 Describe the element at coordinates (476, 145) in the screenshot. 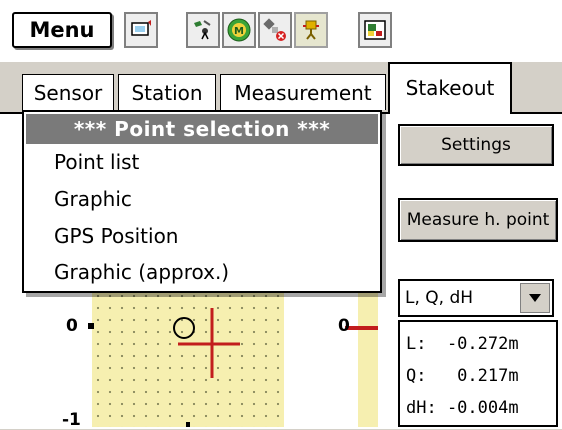

I see `settings-button: Settings` at that location.